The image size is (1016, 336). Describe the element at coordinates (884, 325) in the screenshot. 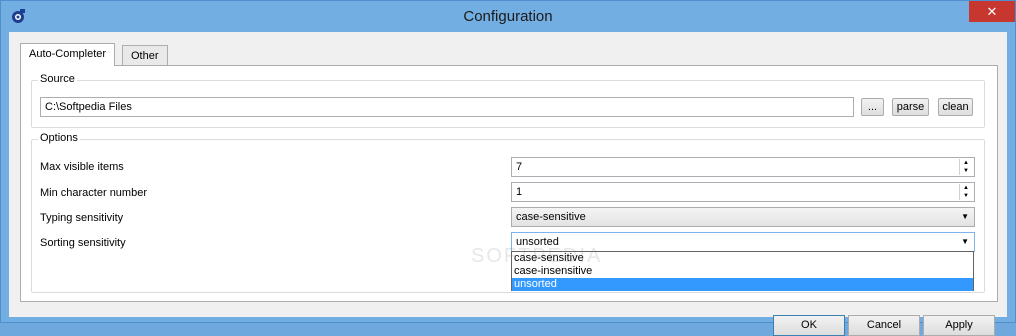

I see `cancel-button: Cancel` at that location.